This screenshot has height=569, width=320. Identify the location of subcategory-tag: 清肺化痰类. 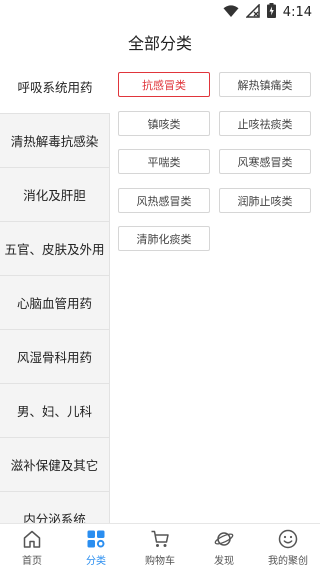
(164, 238).